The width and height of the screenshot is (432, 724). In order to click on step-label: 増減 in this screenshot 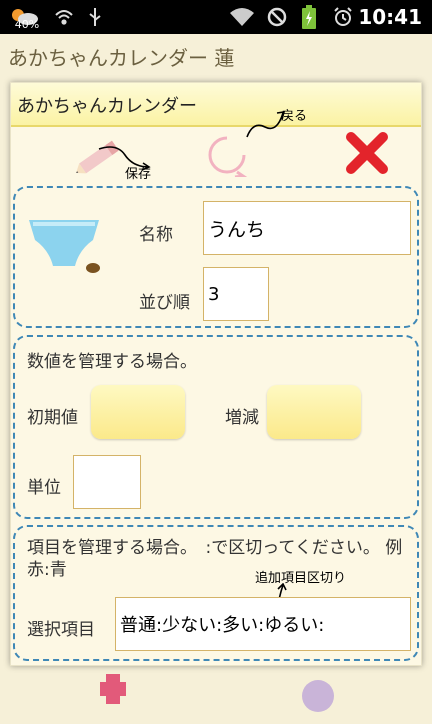, I will do `click(242, 418)`.